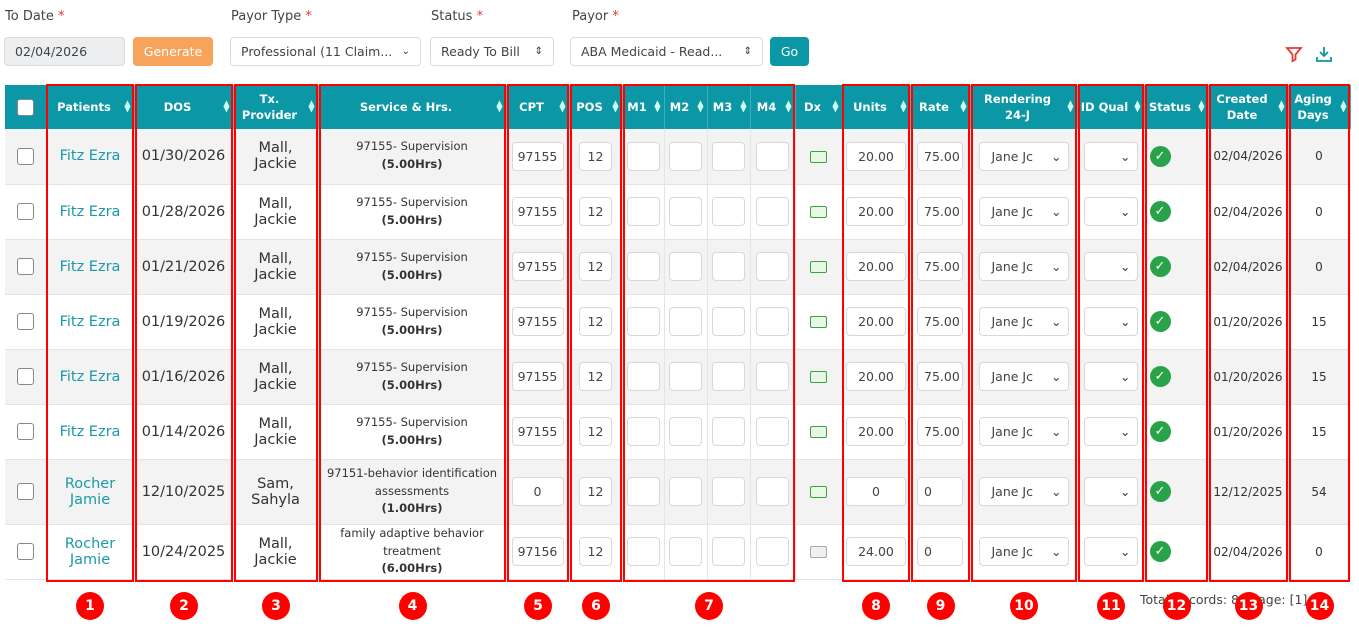 This screenshot has width=1359, height=641. What do you see at coordinates (412, 107) in the screenshot?
I see `column-header-service-hrs: Service & Hrs. ▲ ▼` at bounding box center [412, 107].